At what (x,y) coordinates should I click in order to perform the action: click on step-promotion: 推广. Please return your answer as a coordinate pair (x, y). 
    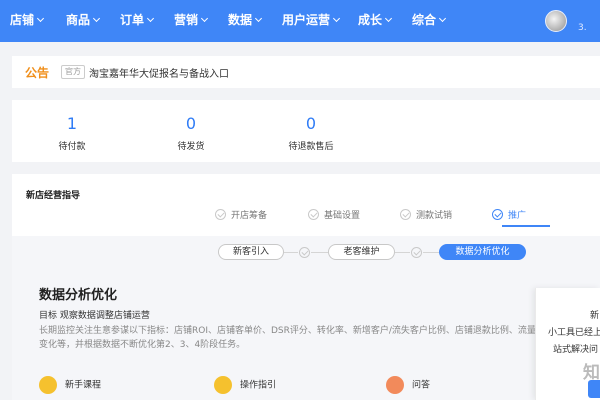
    Looking at the image, I should click on (509, 215).